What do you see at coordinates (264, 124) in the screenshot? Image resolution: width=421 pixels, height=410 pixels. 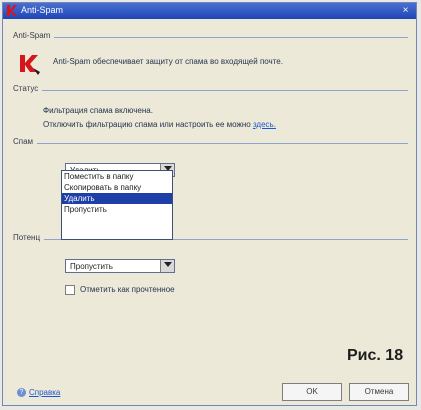 I see `configure-link: здесь.` at bounding box center [264, 124].